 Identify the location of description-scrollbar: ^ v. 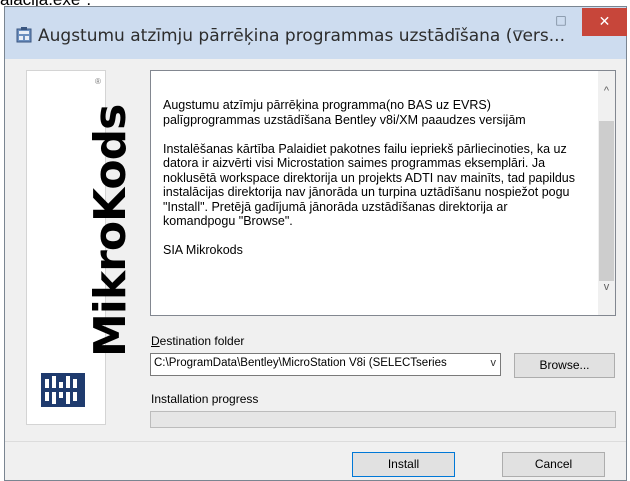
(606, 193).